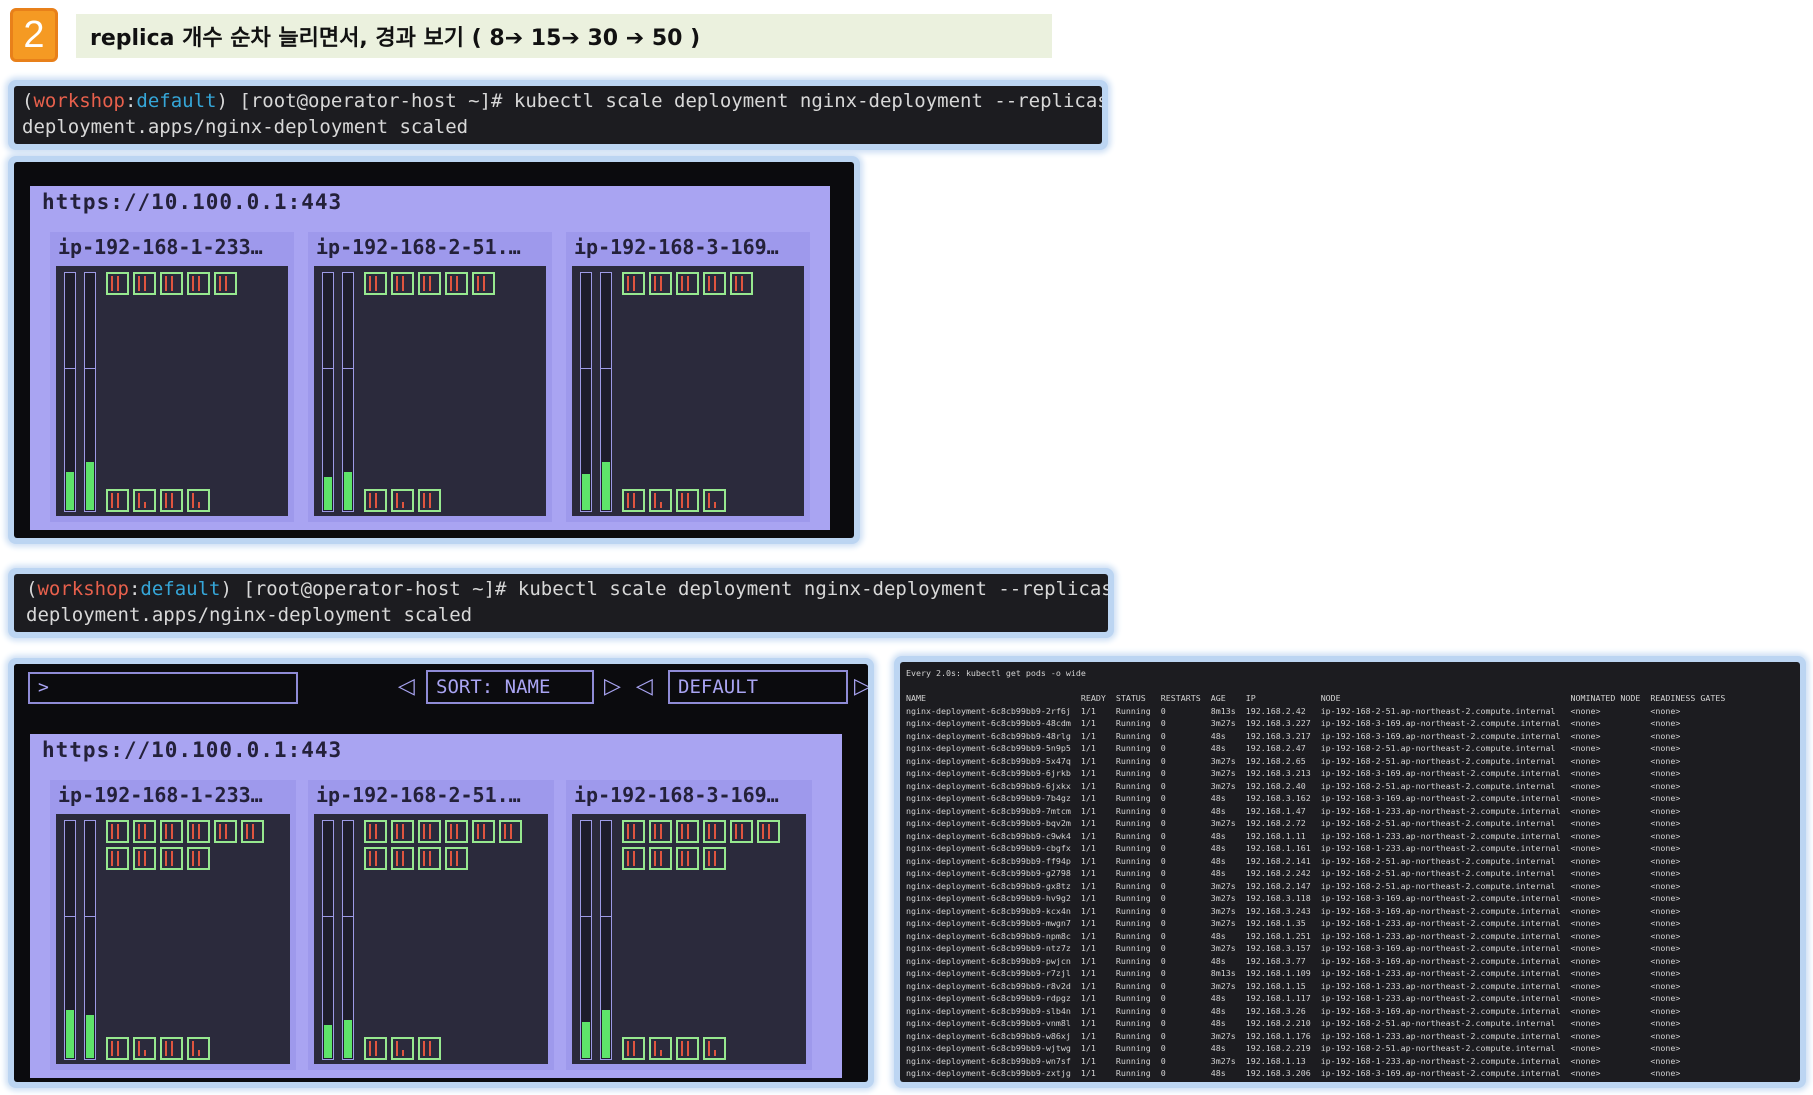 This screenshot has height=1095, width=1813. What do you see at coordinates (1133, 710) in the screenshot?
I see `table-cell: Running` at bounding box center [1133, 710].